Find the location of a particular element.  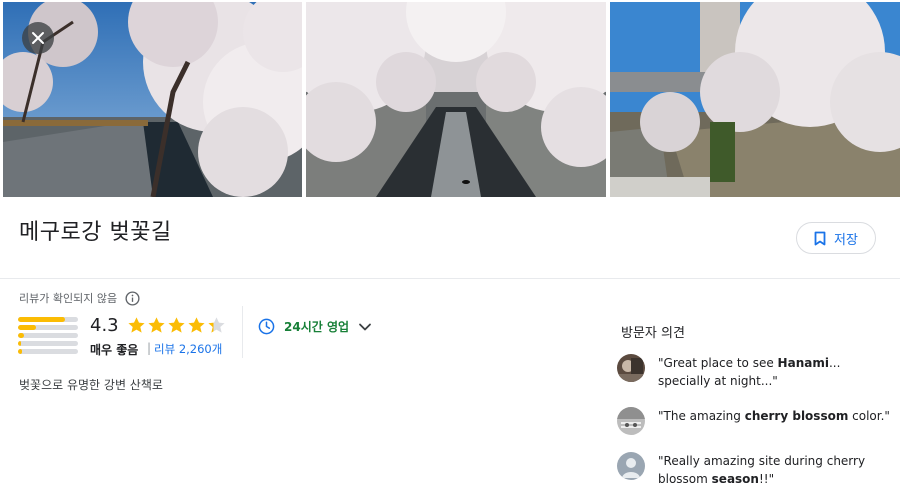

quote-highlight: Hanami is located at coordinates (803, 363).